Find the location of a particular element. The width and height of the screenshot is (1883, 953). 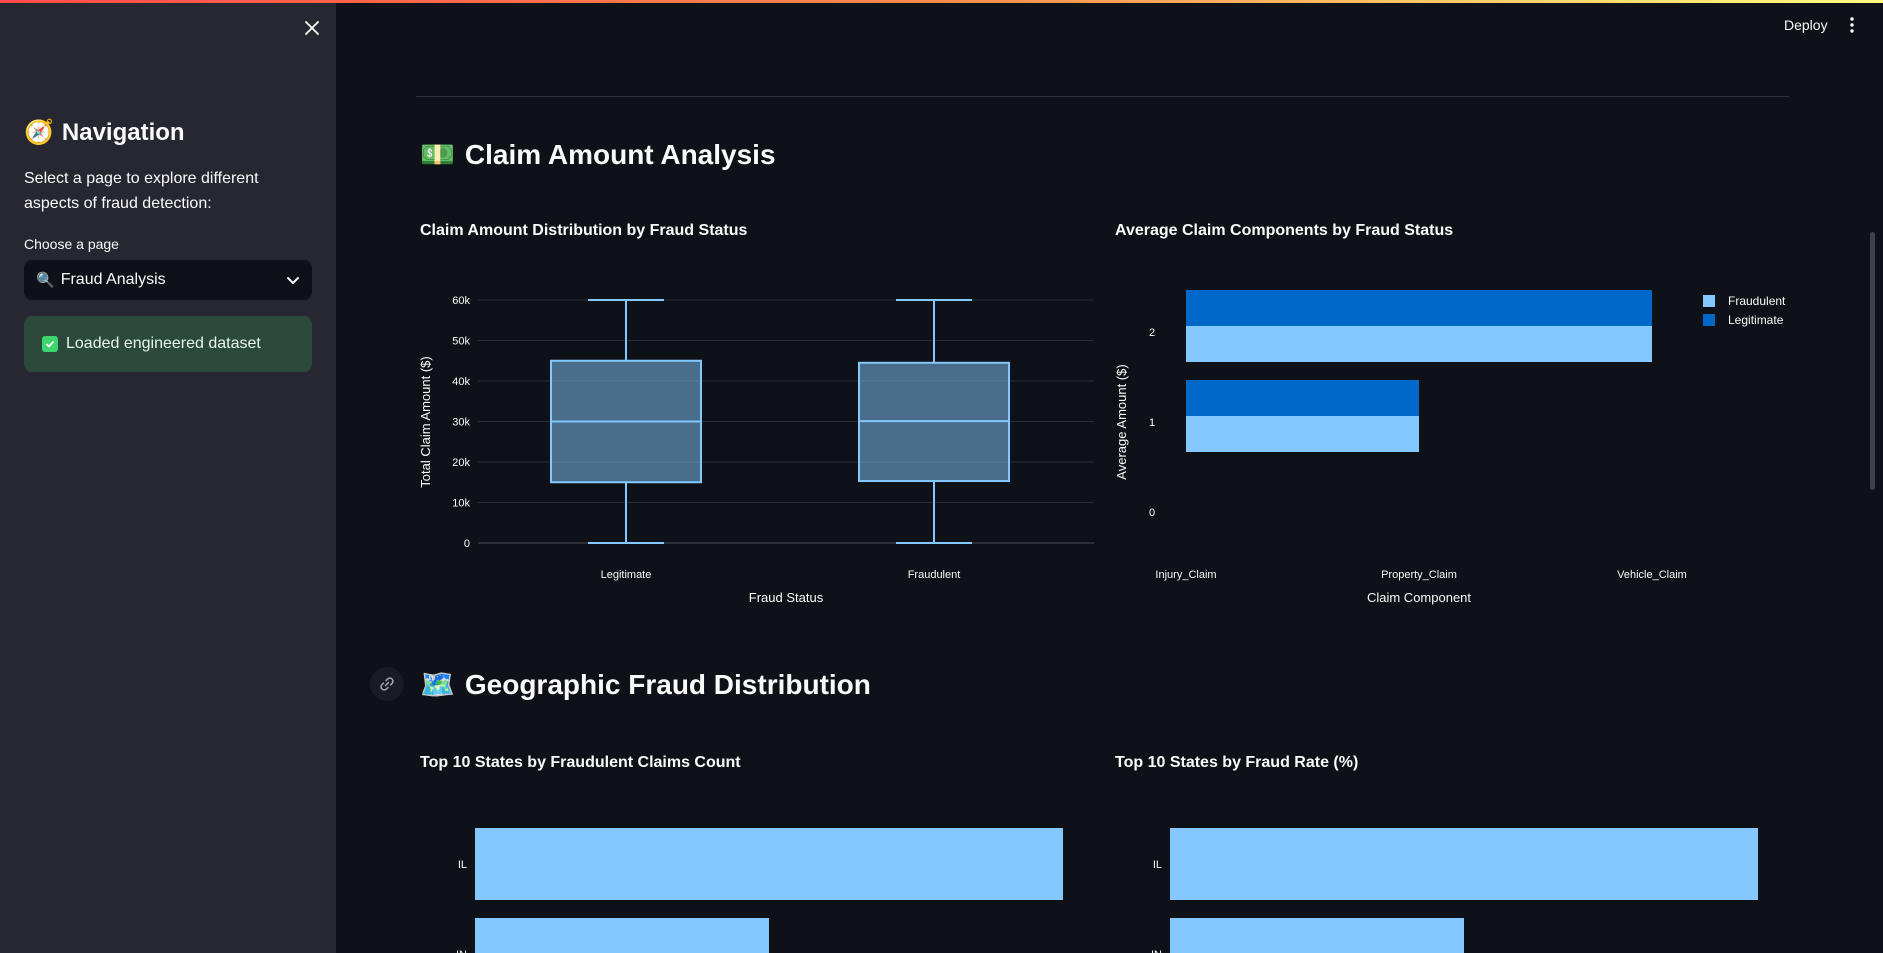

close-icon is located at coordinates (312, 28).